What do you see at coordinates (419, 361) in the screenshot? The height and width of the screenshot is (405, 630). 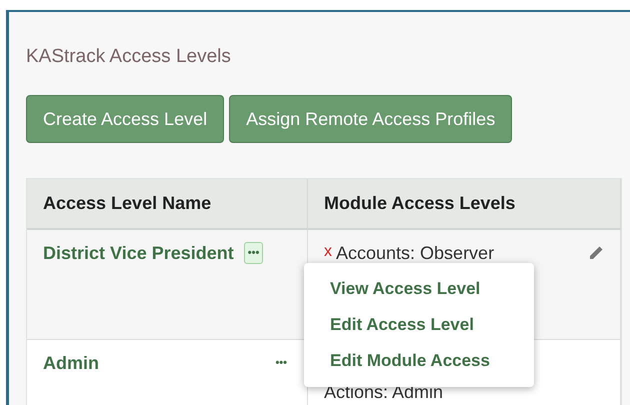 I see `menu-item: Edit Module Access` at bounding box center [419, 361].